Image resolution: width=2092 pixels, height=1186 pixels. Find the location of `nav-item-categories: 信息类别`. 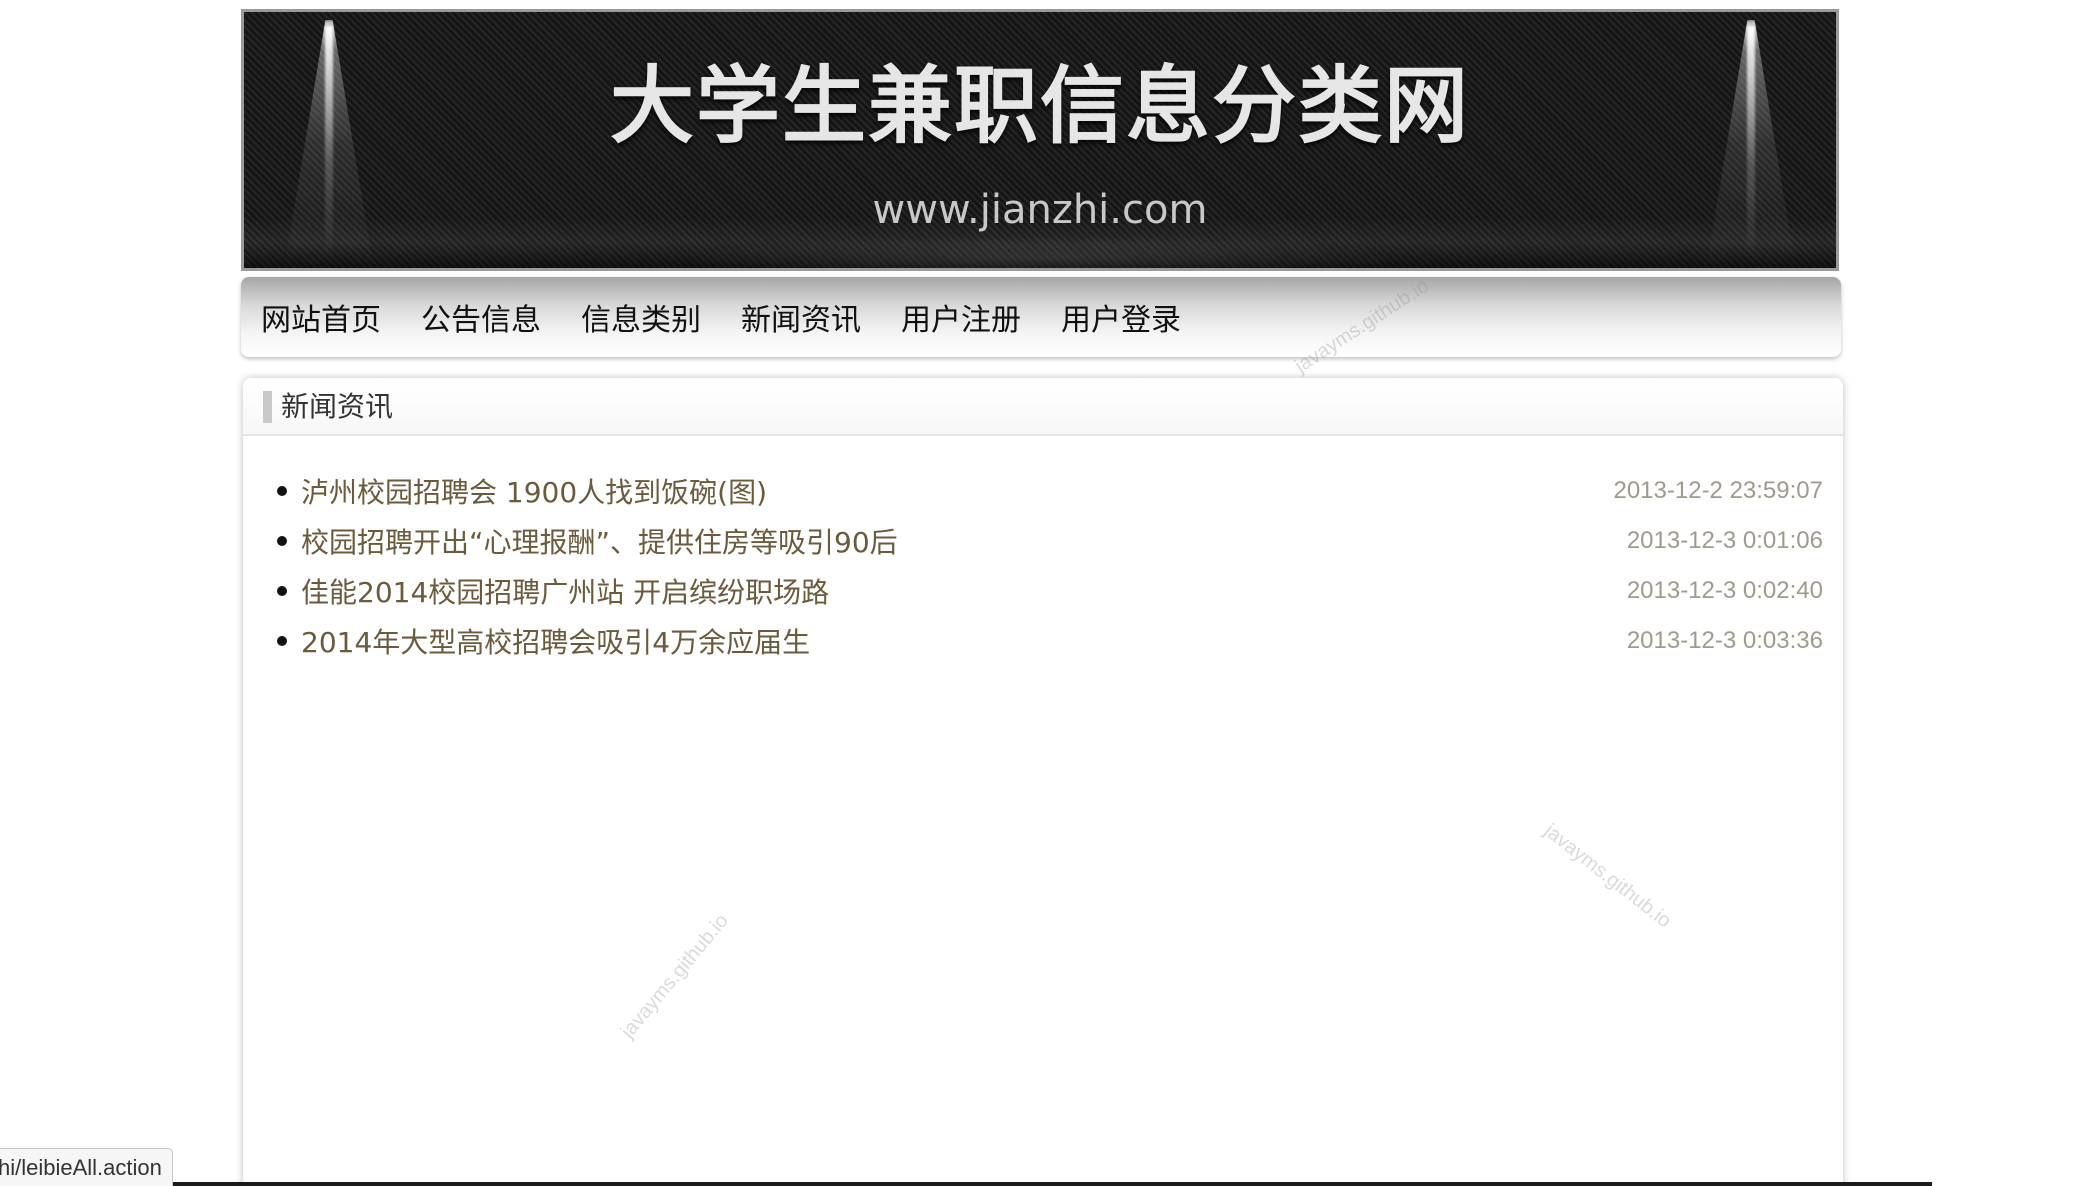

nav-item-categories: 信息类别 is located at coordinates (641, 317).